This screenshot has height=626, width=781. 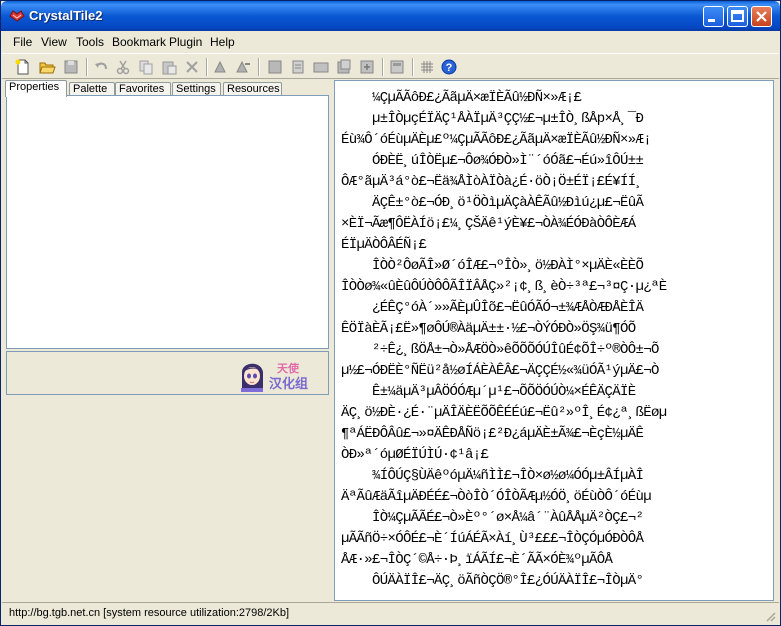 I want to click on menu-bar: File View Tools Bookmark Plugin Help, so click(x=390, y=42).